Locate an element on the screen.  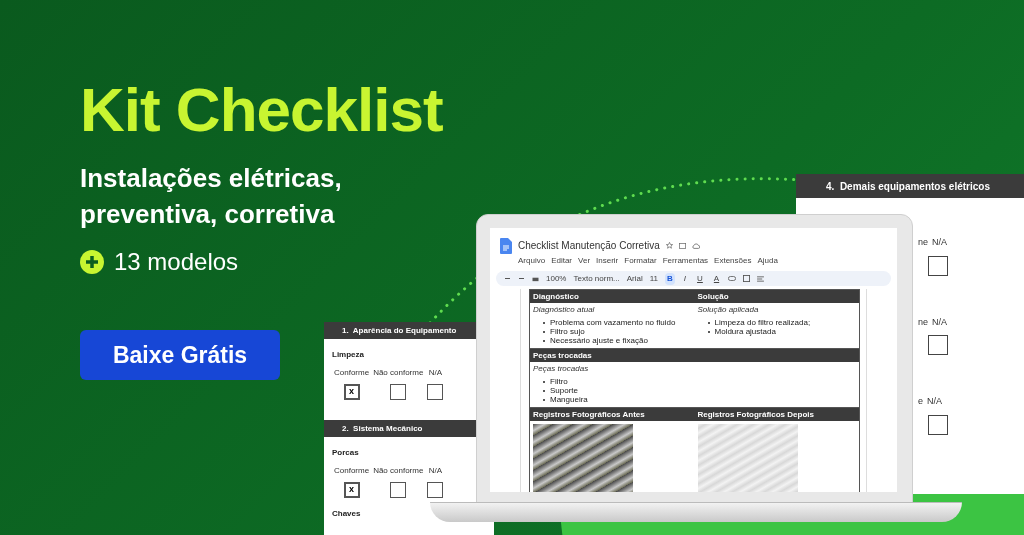
menu-item: Ajuda is located at coordinates (767, 261).